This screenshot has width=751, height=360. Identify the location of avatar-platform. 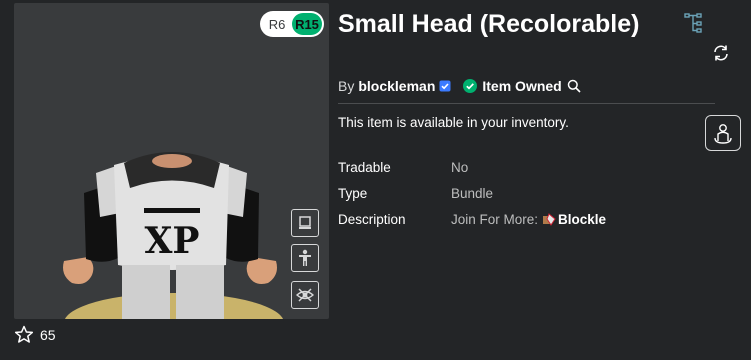
(174, 306).